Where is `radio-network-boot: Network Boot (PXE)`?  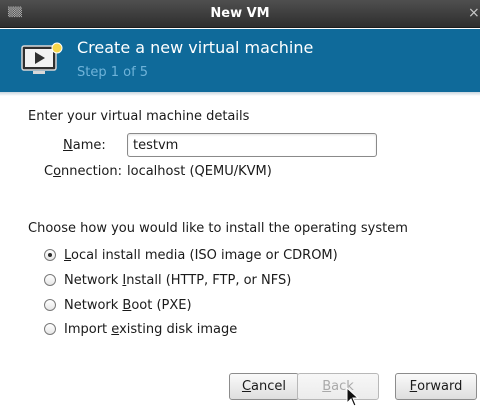 radio-network-boot: Network Boot (PXE) is located at coordinates (118, 305).